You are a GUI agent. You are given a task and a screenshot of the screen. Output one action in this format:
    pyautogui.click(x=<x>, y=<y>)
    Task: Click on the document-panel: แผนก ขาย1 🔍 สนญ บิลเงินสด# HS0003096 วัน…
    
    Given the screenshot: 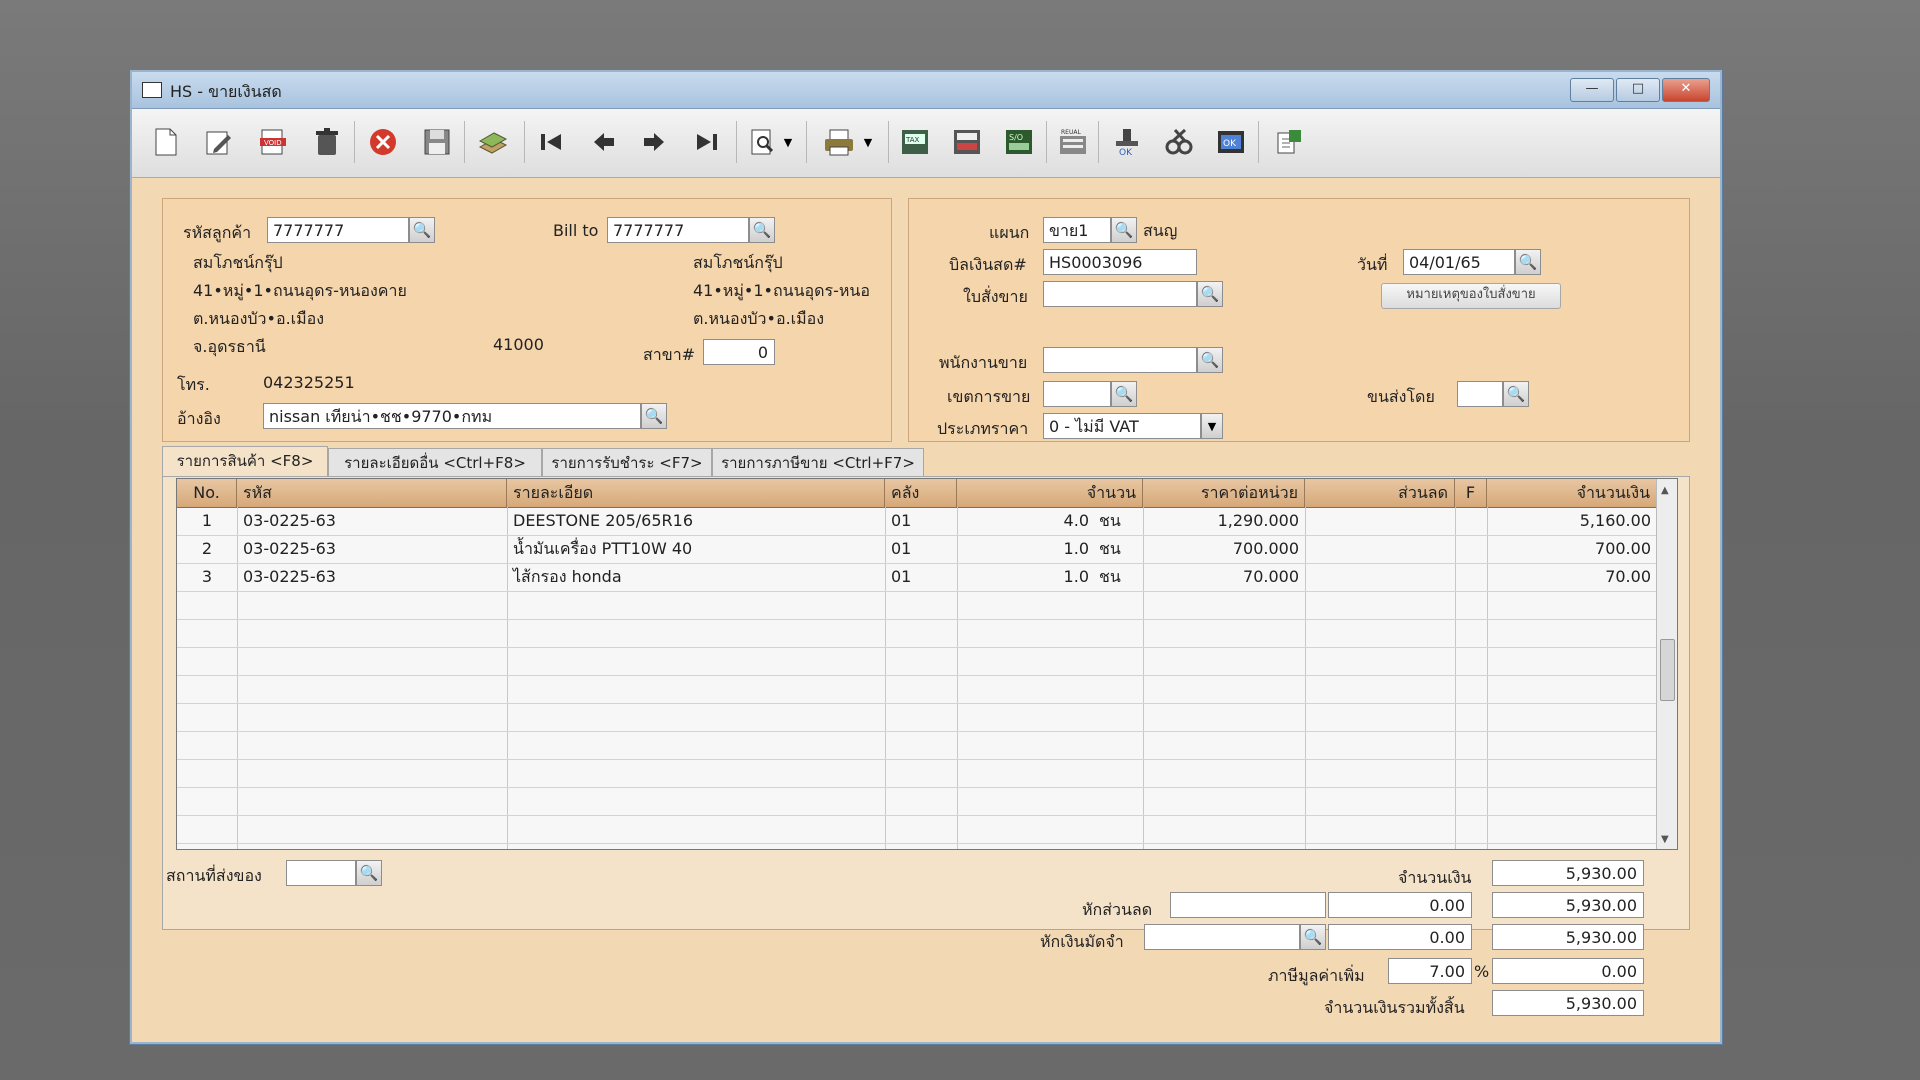 What is the action you would take?
    pyautogui.click(x=1299, y=320)
    